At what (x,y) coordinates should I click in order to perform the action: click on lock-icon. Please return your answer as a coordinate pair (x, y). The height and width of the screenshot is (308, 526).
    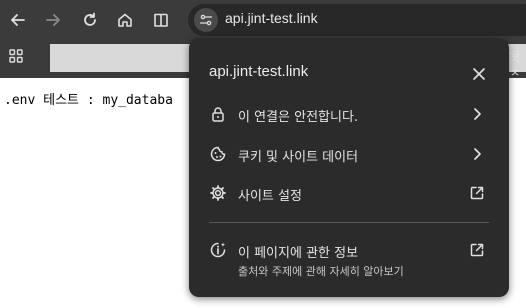
    Looking at the image, I should click on (218, 114).